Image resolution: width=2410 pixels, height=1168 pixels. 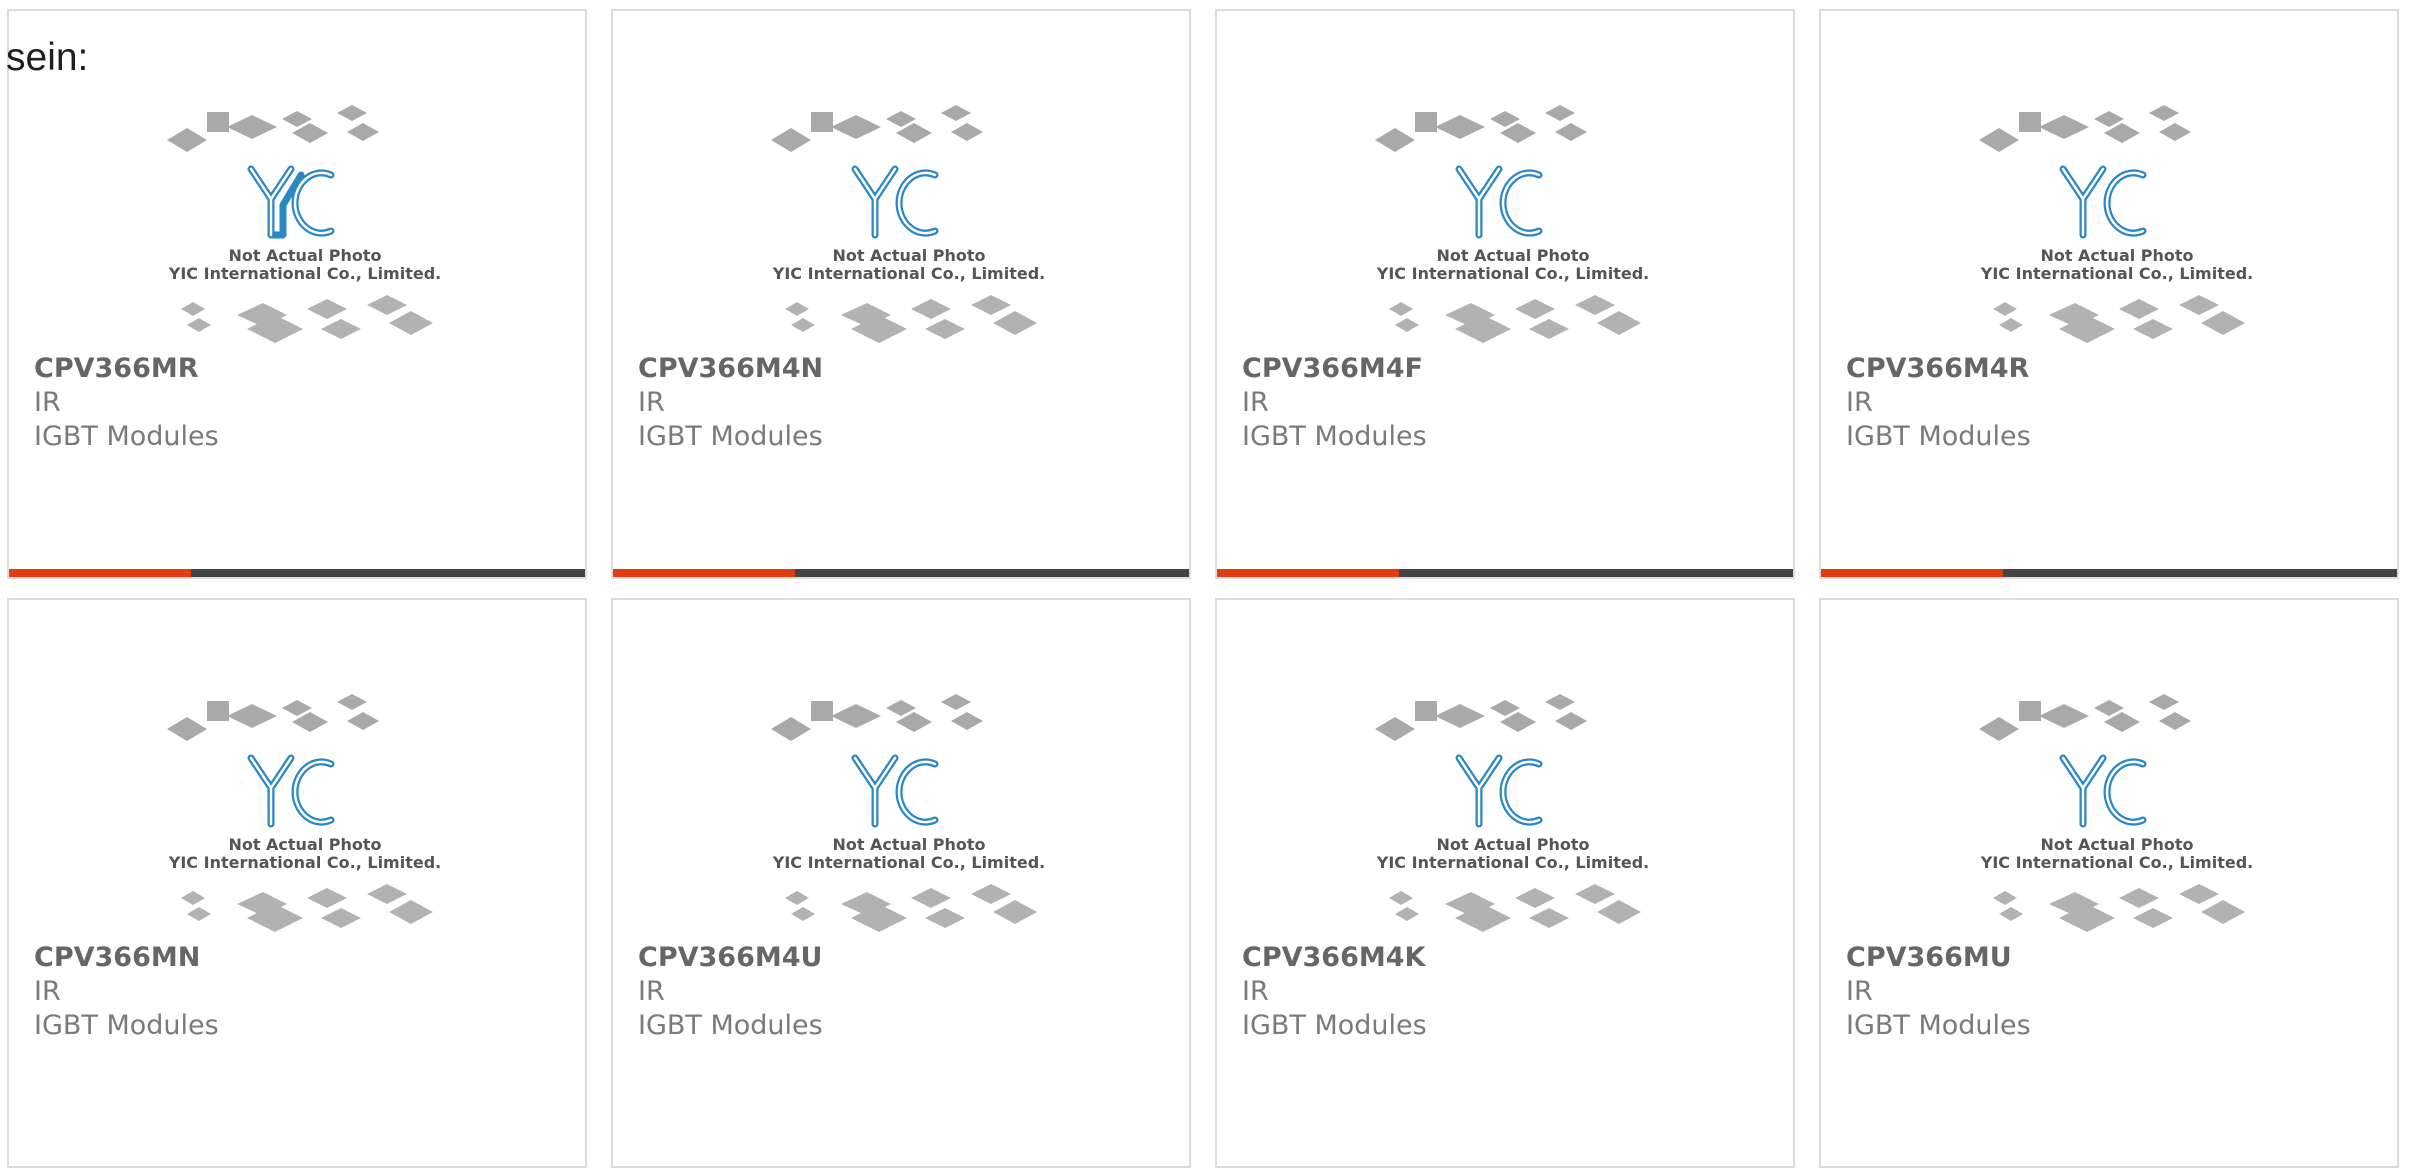 I want to click on part-number: CPV366MU, so click(x=1929, y=957).